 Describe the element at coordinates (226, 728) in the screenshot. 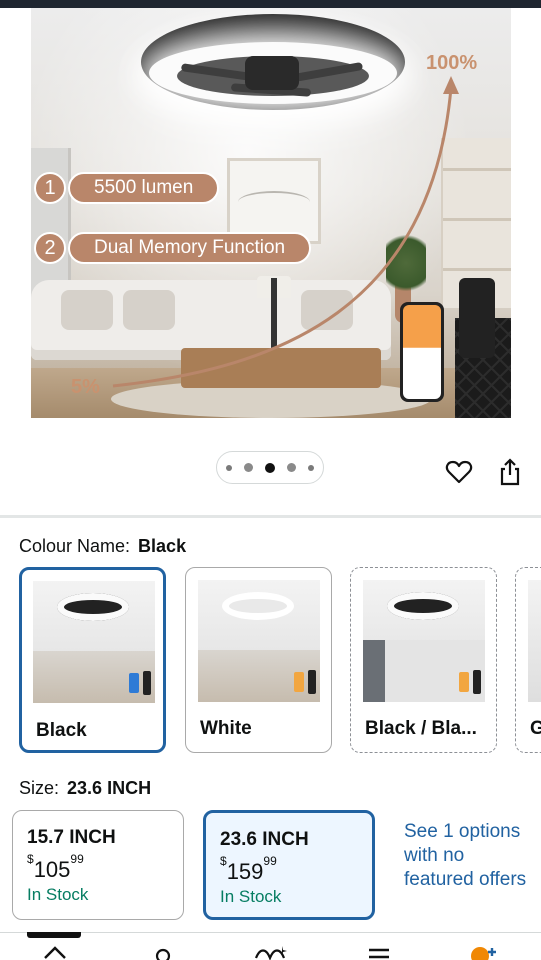

I see `colour-option-label: White` at that location.